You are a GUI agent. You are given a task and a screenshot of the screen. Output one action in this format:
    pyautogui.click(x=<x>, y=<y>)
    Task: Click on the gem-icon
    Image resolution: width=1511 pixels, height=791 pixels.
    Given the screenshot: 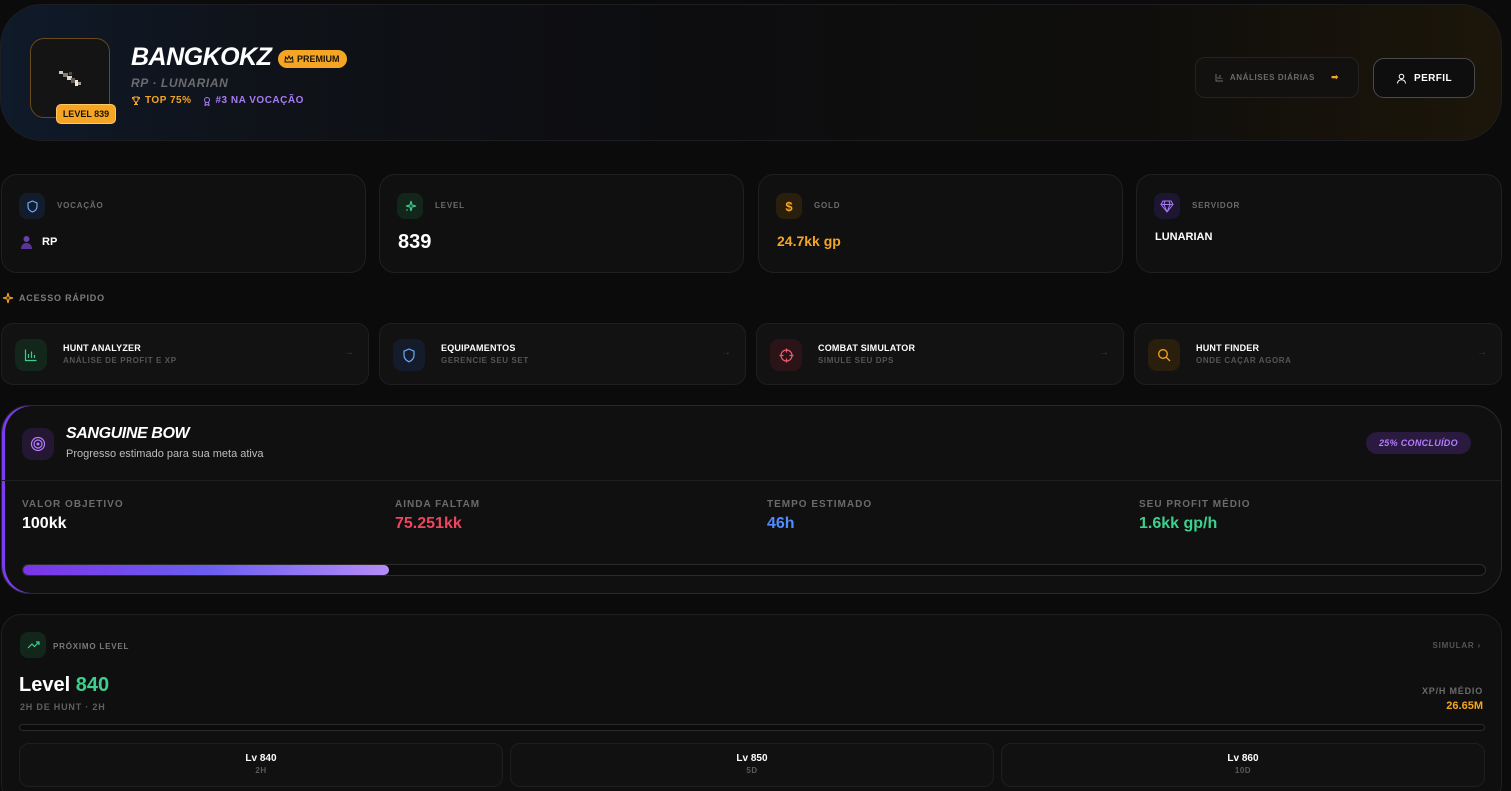 What is the action you would take?
    pyautogui.click(x=1167, y=206)
    